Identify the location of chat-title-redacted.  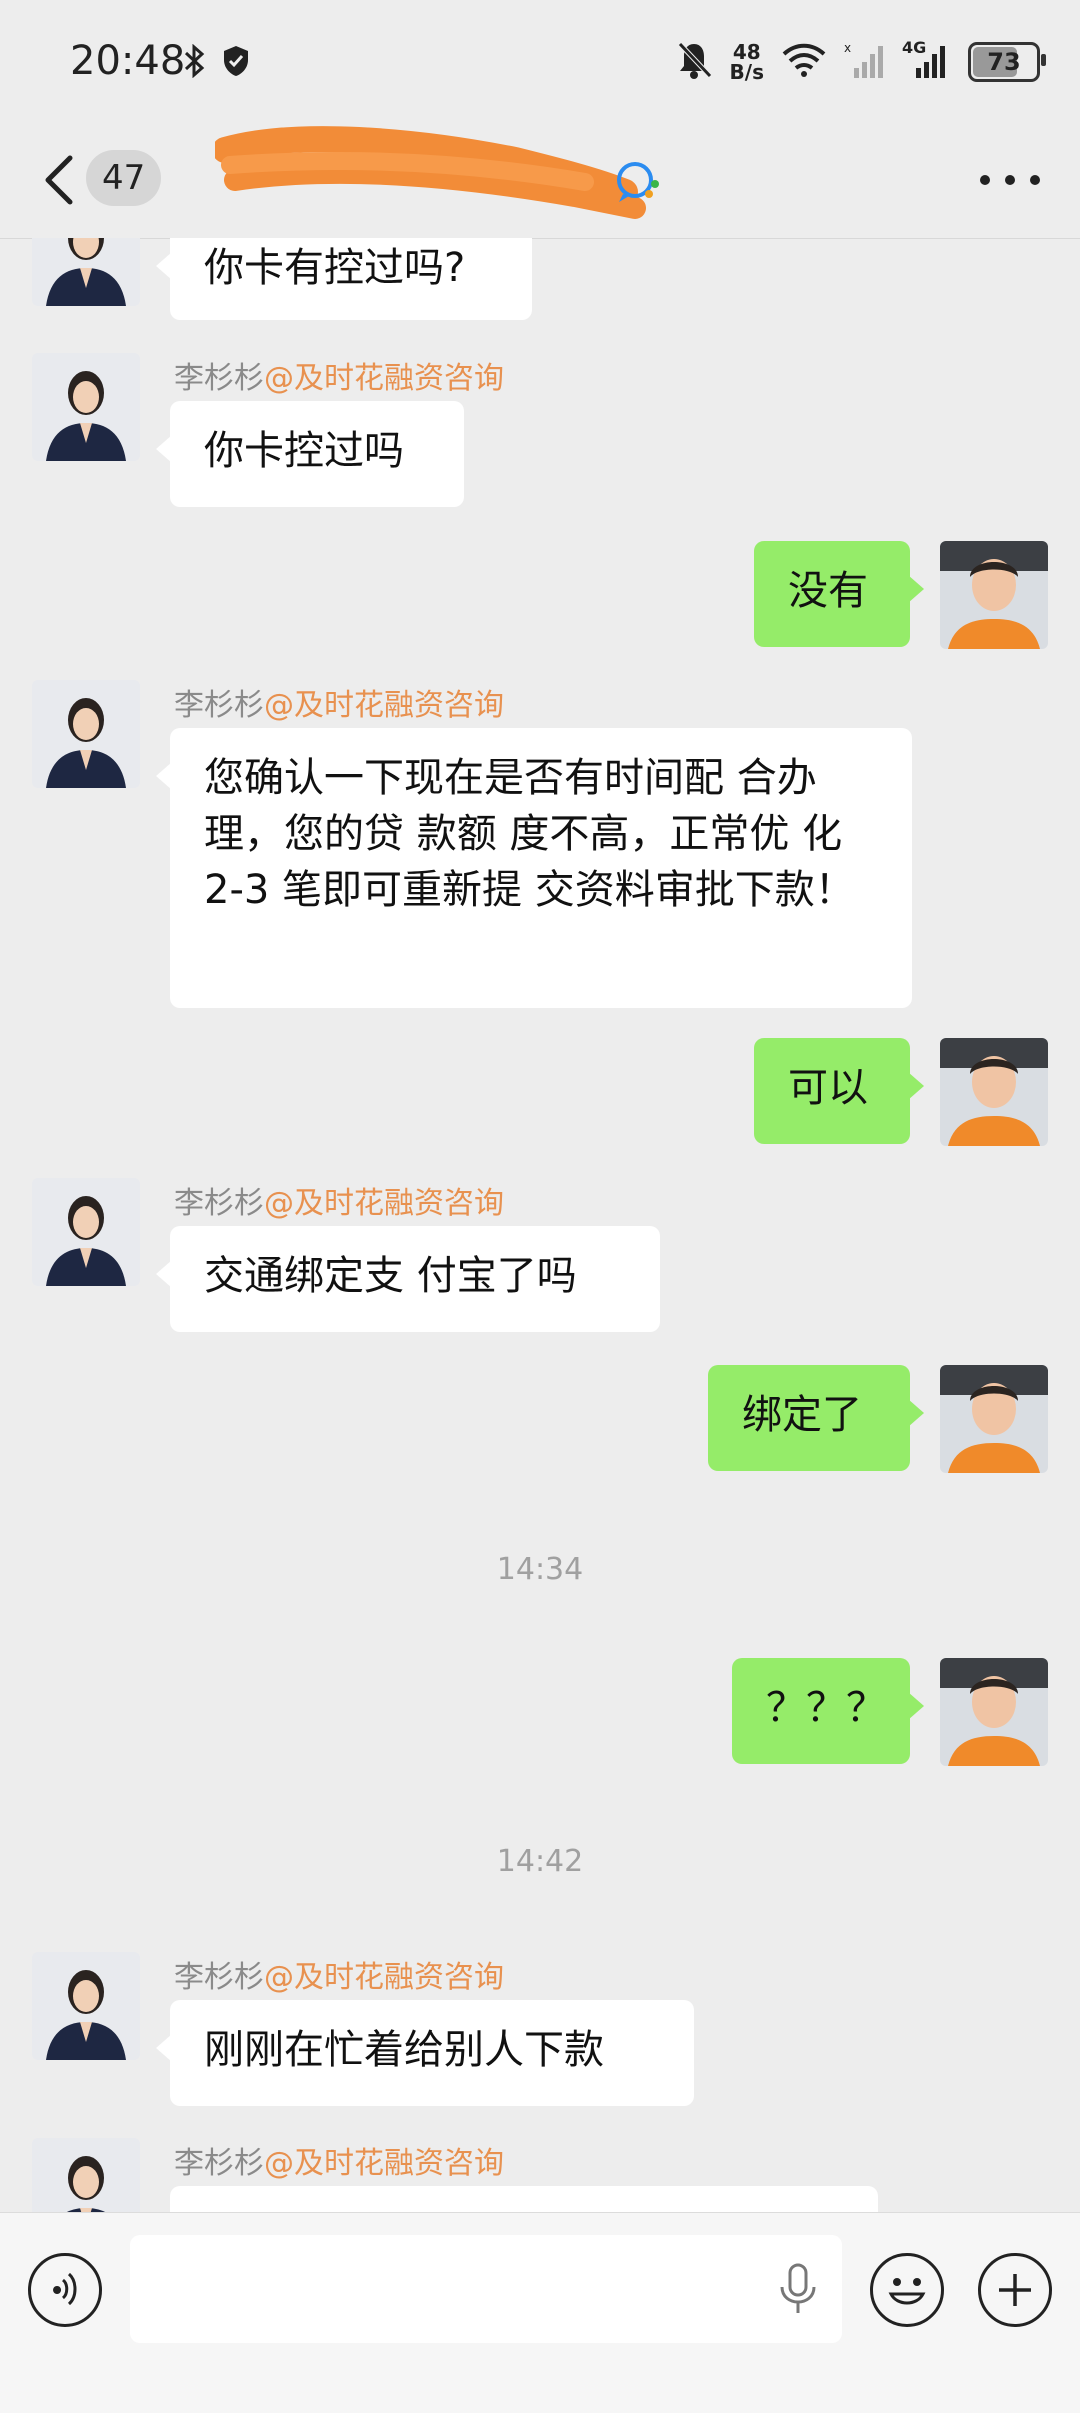
(443, 179).